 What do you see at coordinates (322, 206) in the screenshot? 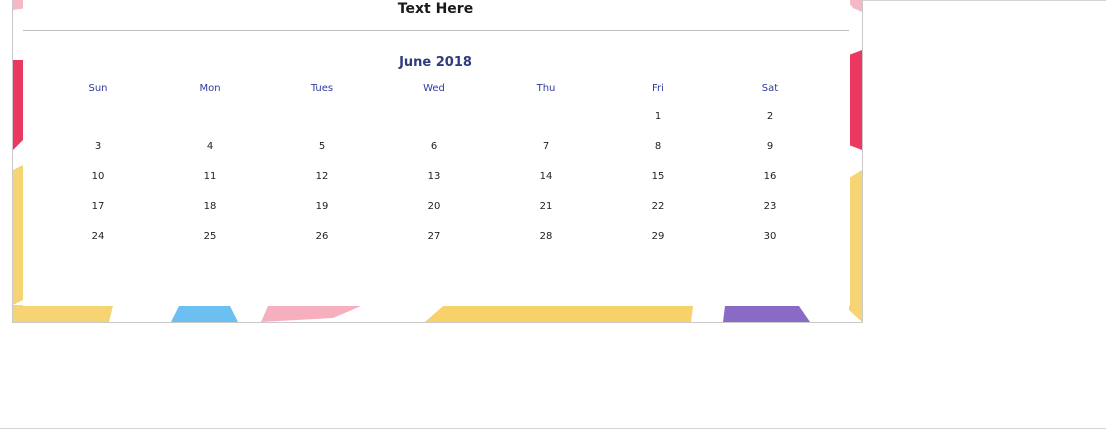
I see `calendar-day: 19` at bounding box center [322, 206].